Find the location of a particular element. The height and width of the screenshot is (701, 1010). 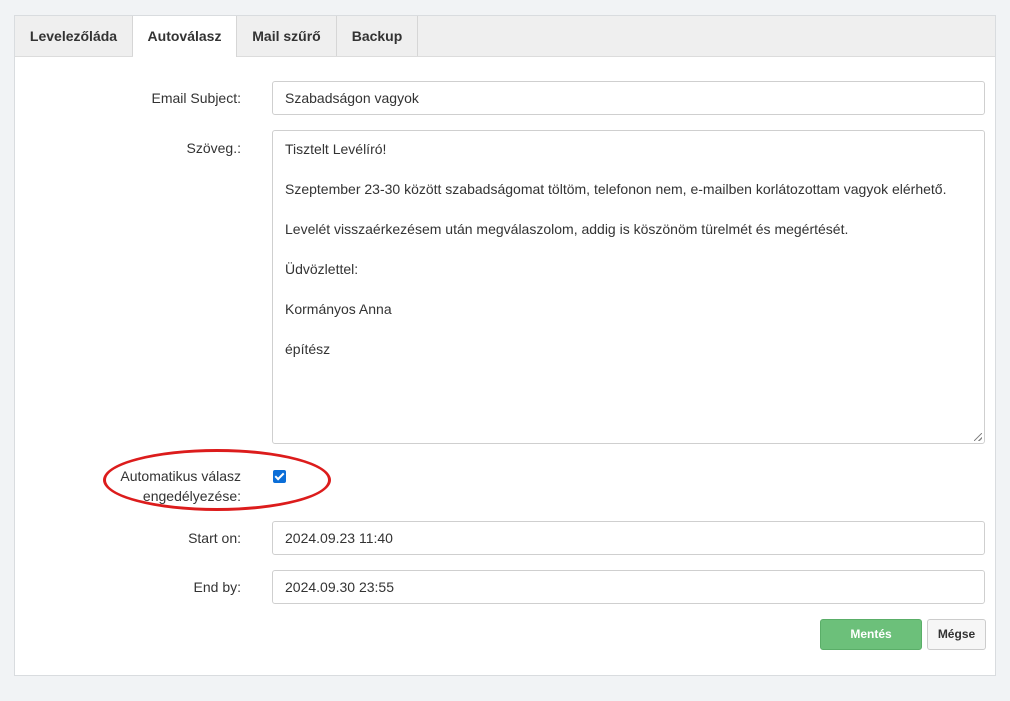

start-label: Start on: is located at coordinates (214, 538).